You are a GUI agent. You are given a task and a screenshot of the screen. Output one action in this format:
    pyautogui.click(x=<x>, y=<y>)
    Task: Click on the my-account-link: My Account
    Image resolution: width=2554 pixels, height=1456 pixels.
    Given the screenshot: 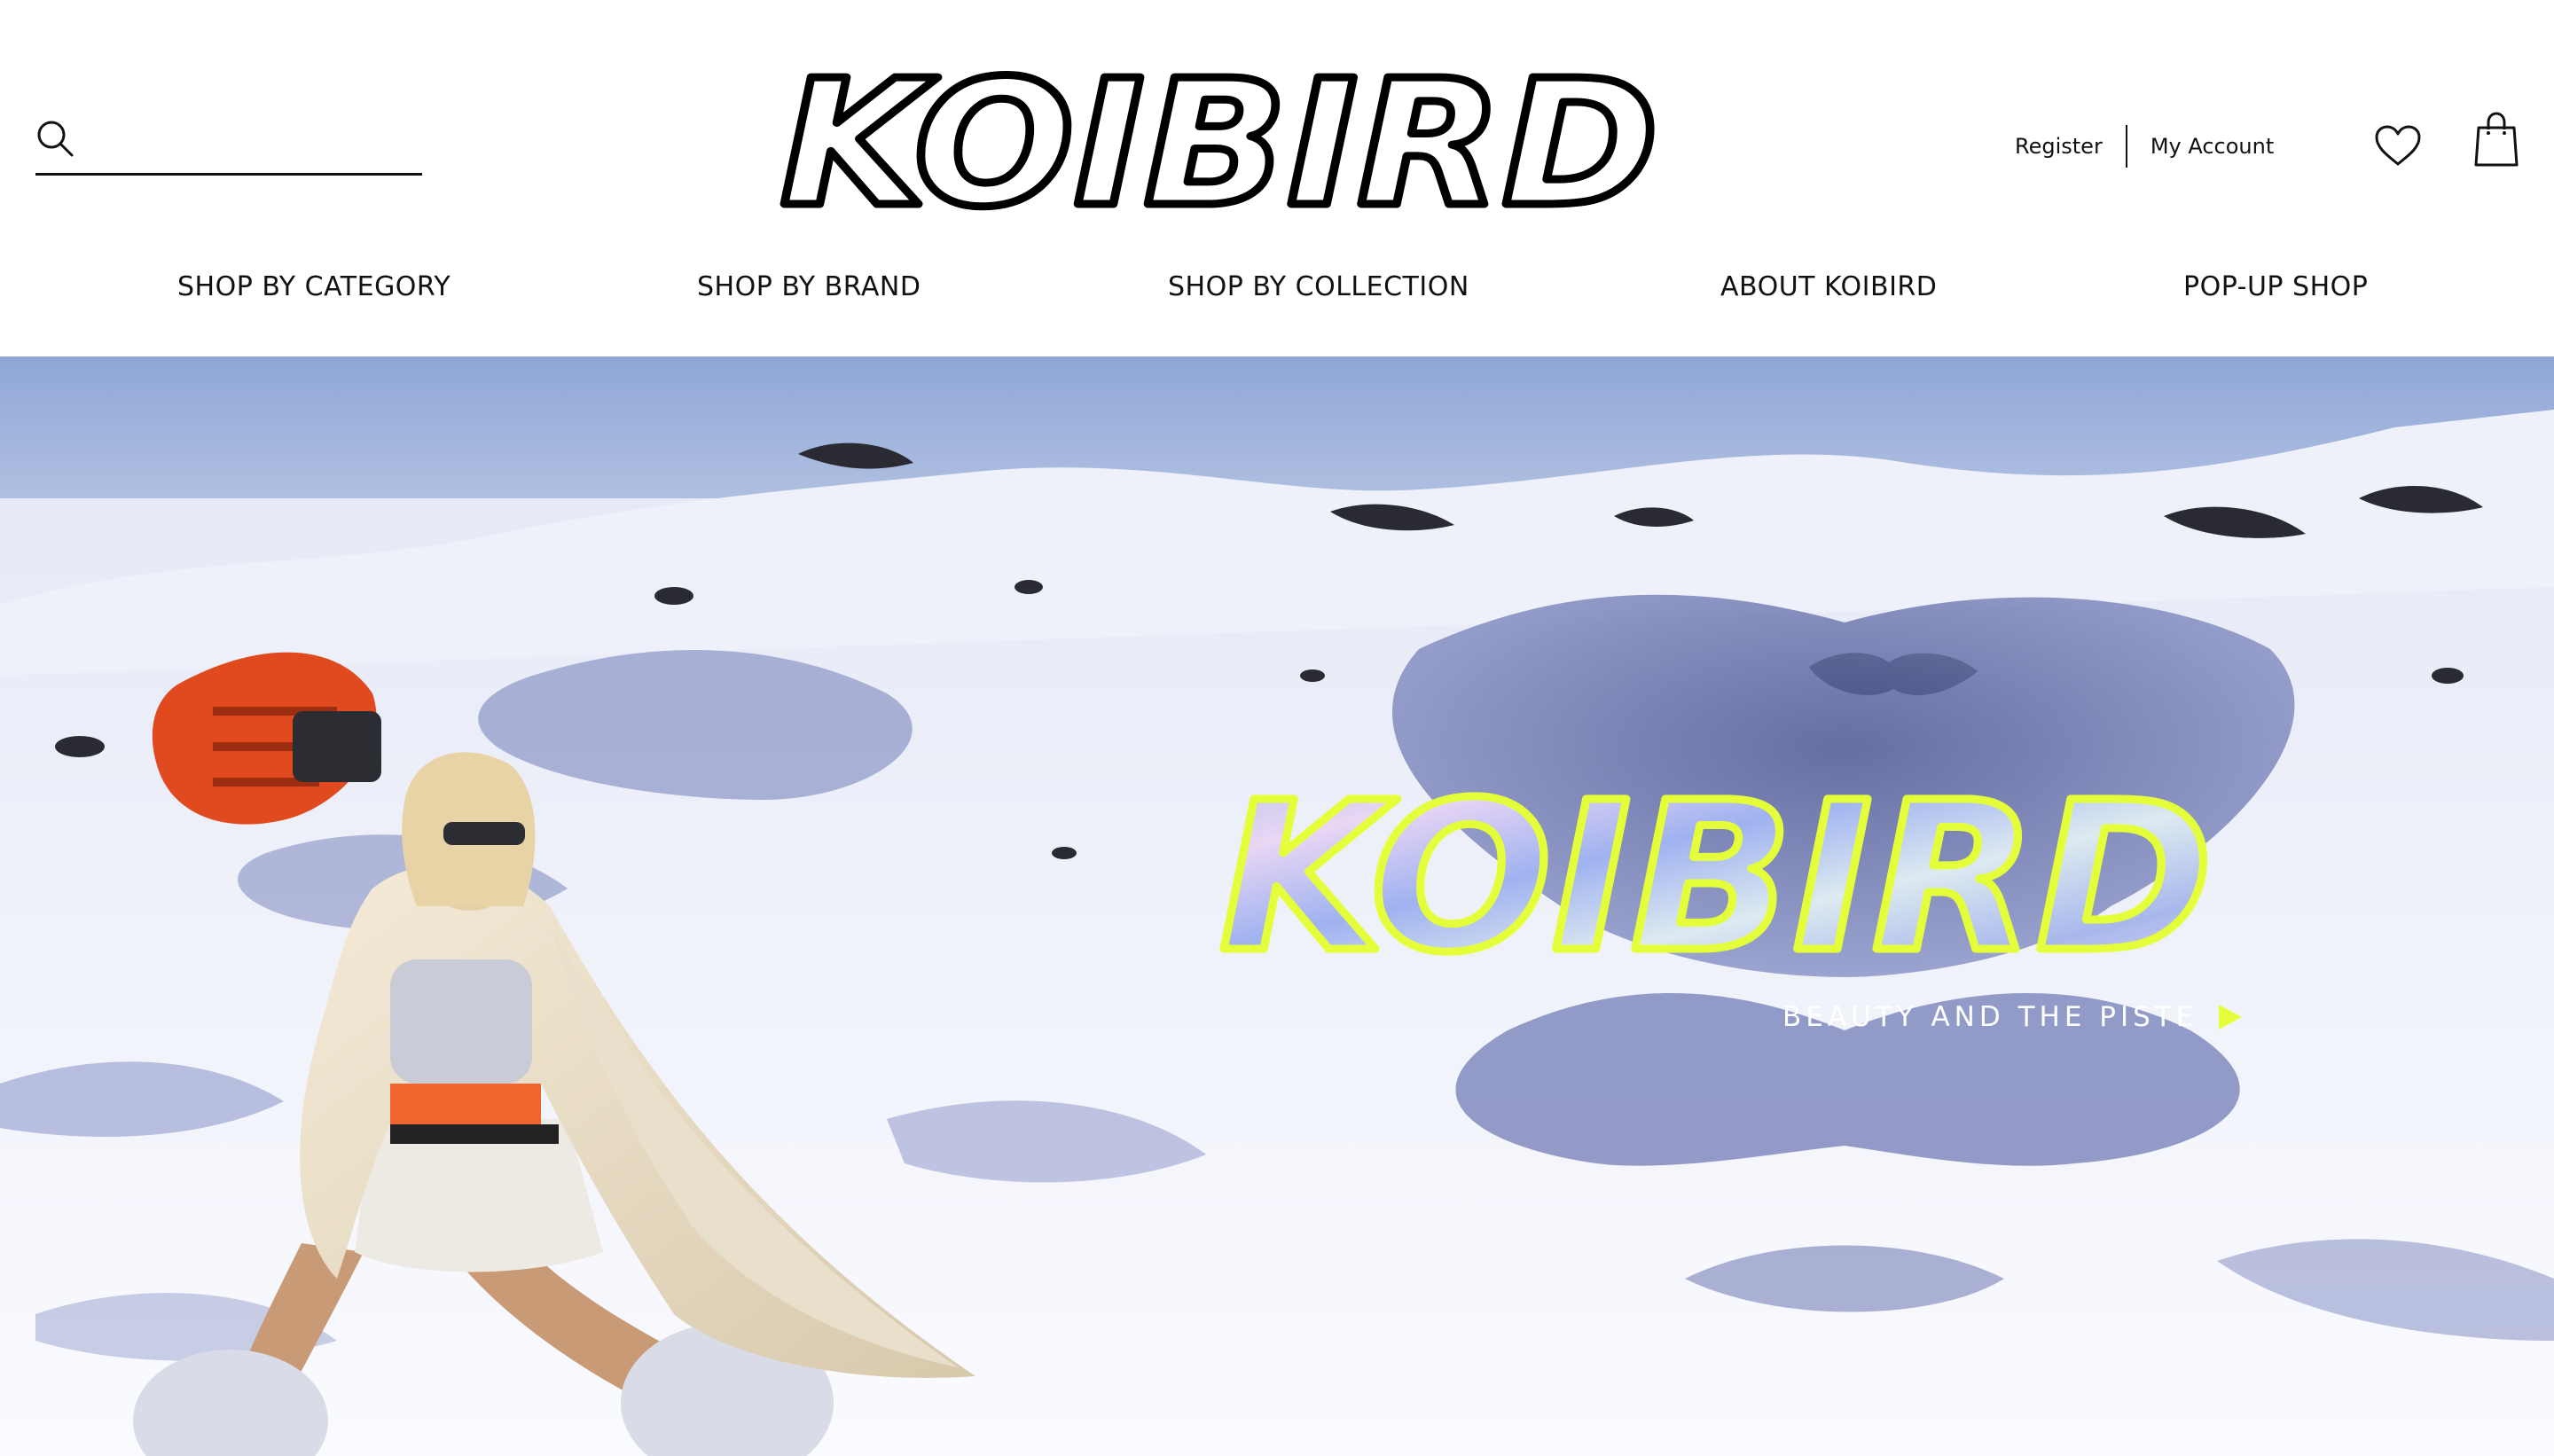 What is the action you would take?
    pyautogui.click(x=2212, y=146)
    